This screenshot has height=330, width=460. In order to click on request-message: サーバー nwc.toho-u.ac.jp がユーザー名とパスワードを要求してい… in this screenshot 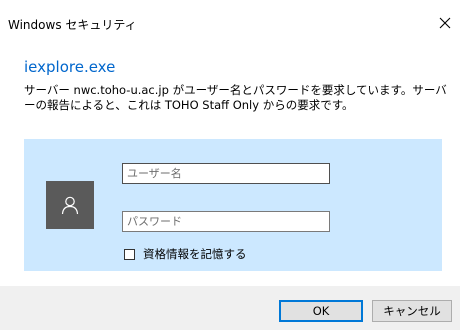, I will do `click(235, 97)`.